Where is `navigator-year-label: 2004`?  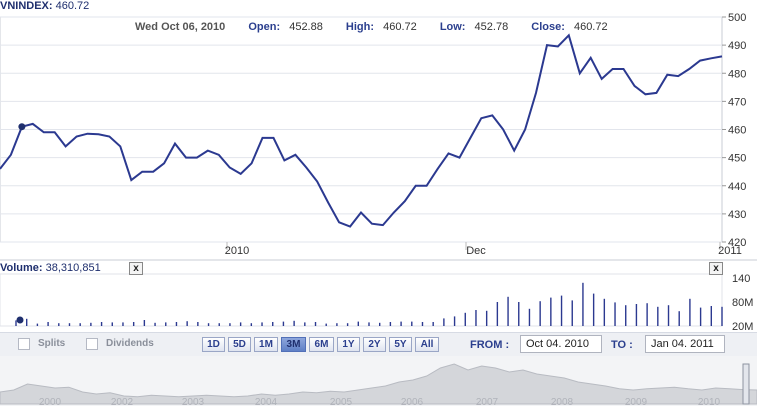 navigator-year-label: 2004 is located at coordinates (266, 401).